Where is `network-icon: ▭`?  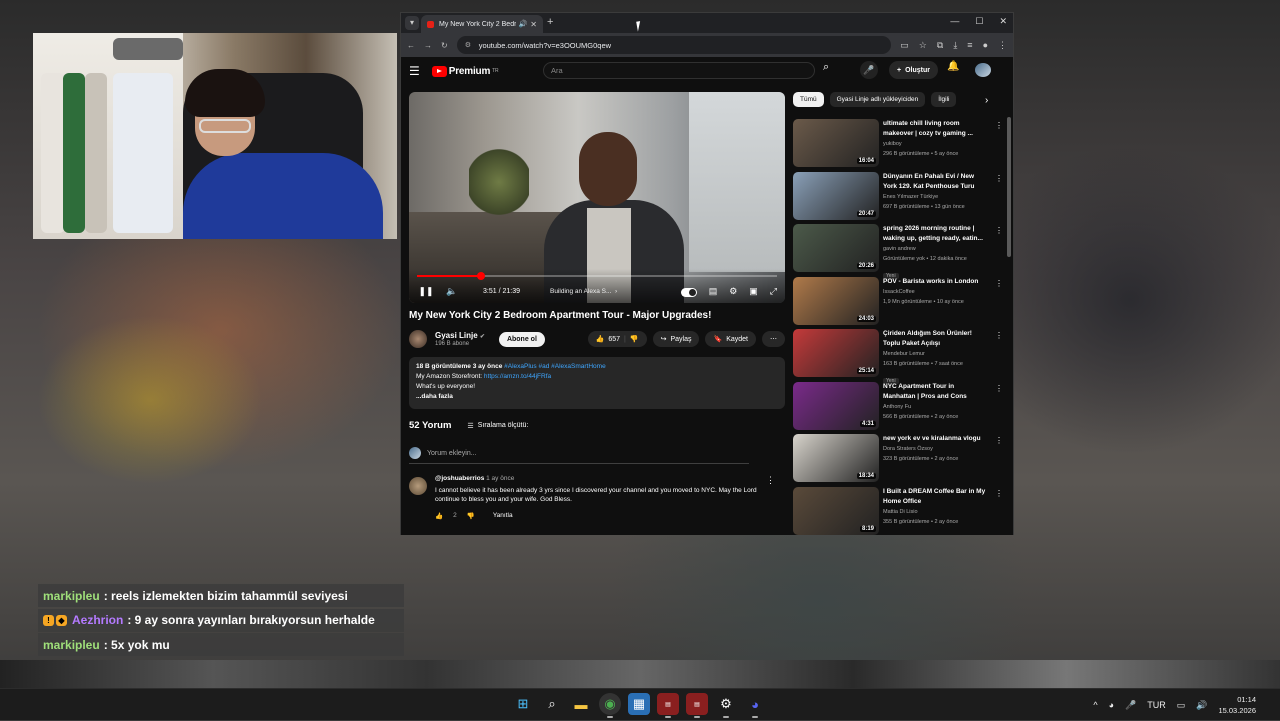
network-icon: ▭ is located at coordinates (1181, 705).